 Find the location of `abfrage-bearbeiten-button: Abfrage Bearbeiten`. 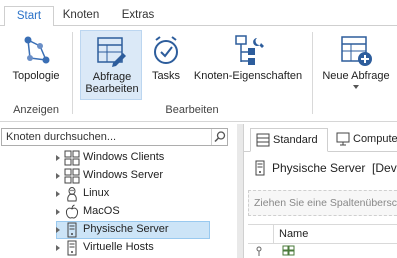

abfrage-bearbeiten-button: Abfrage Bearbeiten is located at coordinates (111, 65).